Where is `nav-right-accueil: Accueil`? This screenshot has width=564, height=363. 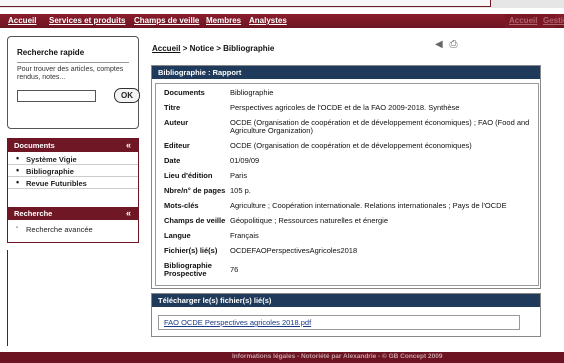 nav-right-accueil: Accueil is located at coordinates (523, 20).